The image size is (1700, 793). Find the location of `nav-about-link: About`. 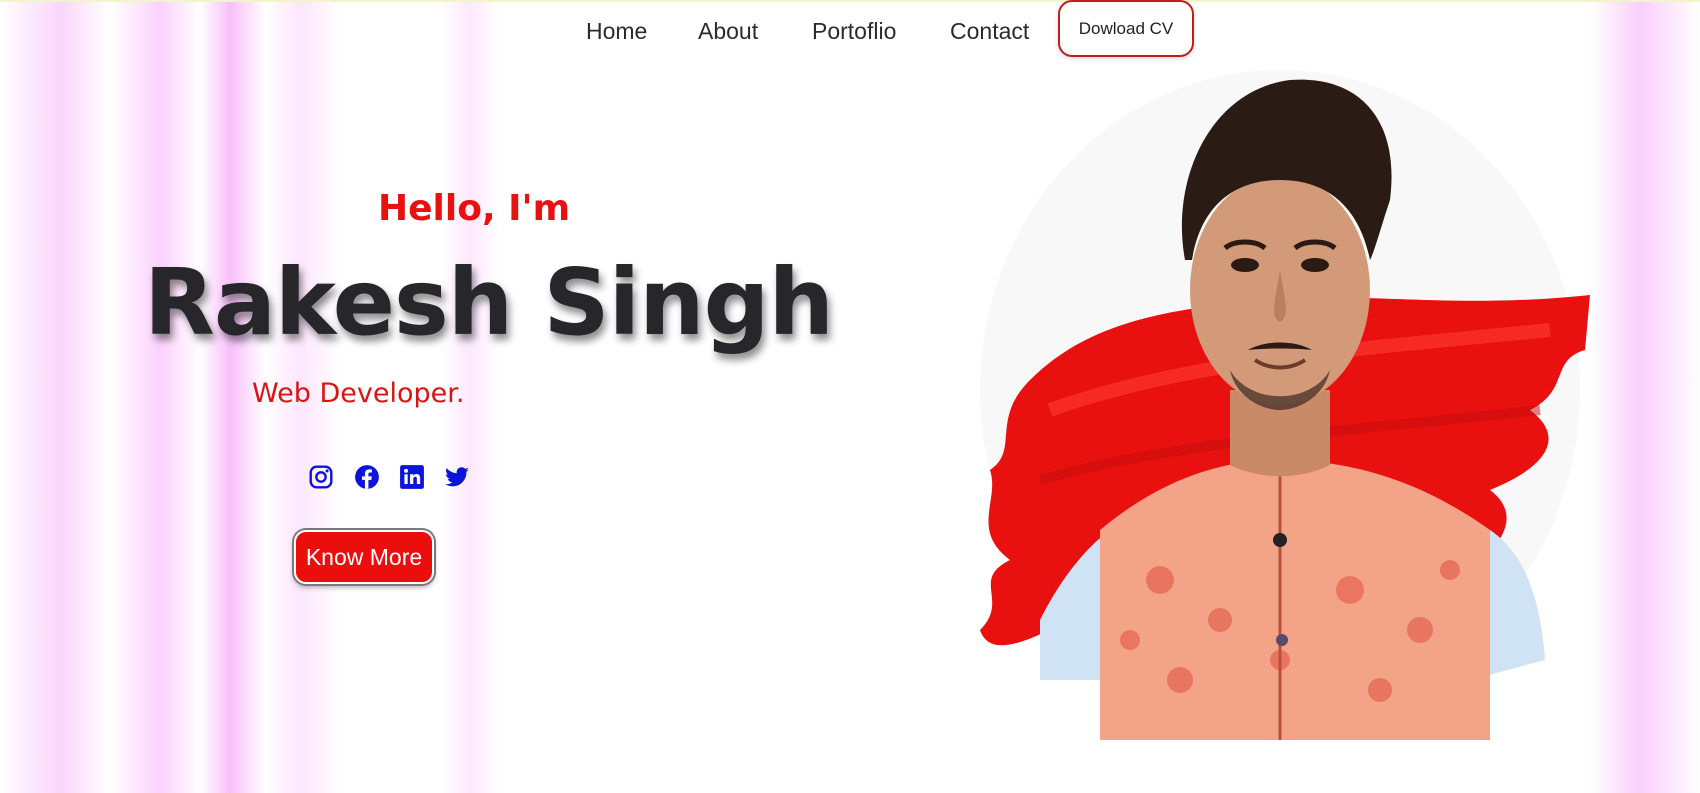

nav-about-link: About is located at coordinates (728, 31).